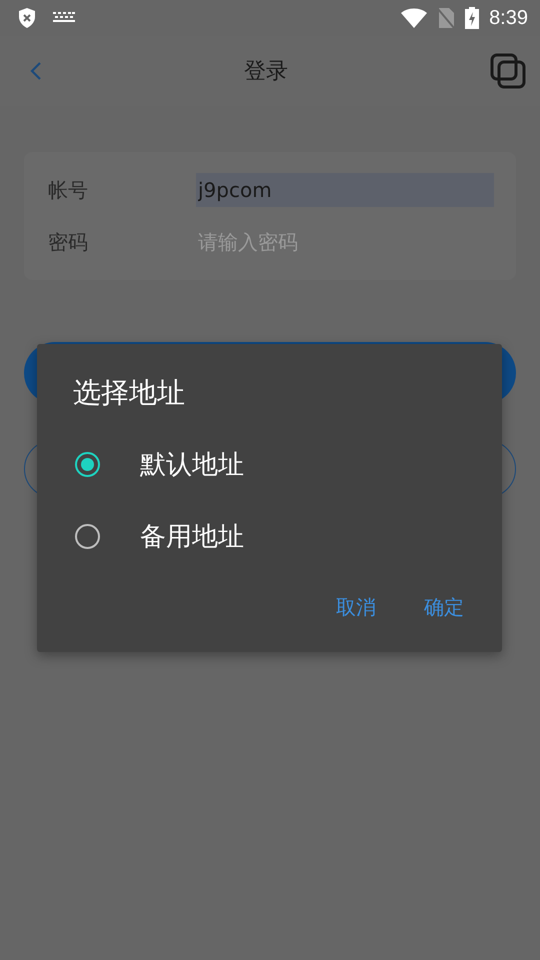 The image size is (540, 960). What do you see at coordinates (345, 190) in the screenshot?
I see `input-field: j9pcom` at bounding box center [345, 190].